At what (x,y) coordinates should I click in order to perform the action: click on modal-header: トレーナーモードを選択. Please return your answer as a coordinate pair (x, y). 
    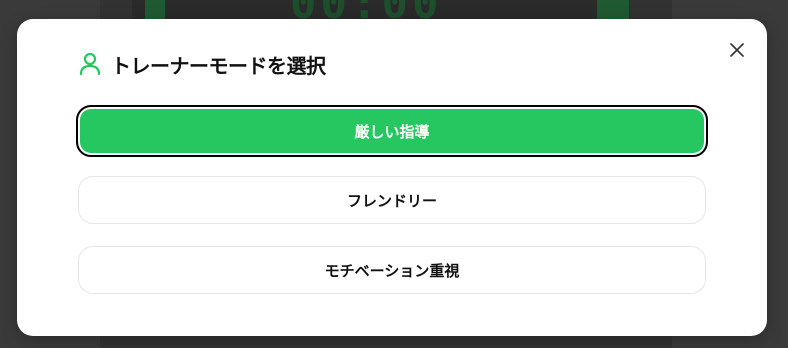
    Looking at the image, I should click on (202, 64).